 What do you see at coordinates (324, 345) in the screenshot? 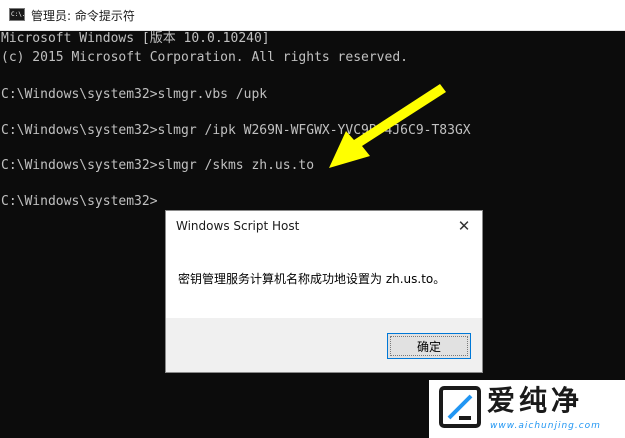
I see `dialog-footer: 确定` at bounding box center [324, 345].